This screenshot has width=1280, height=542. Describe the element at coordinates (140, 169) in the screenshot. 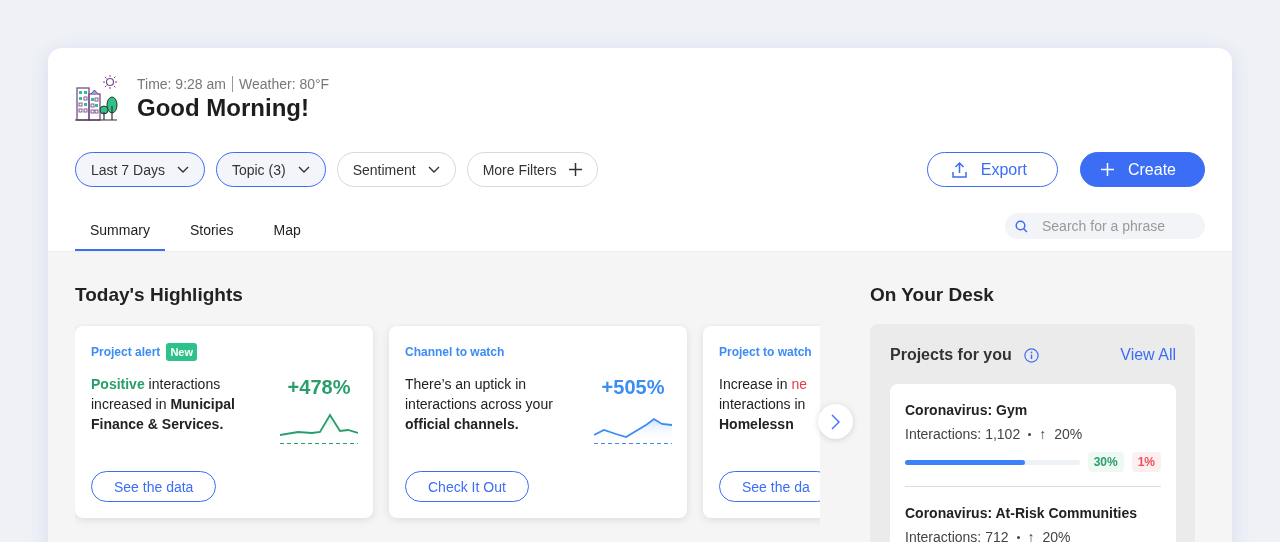

I see `filter-button: Last 7 Days` at that location.